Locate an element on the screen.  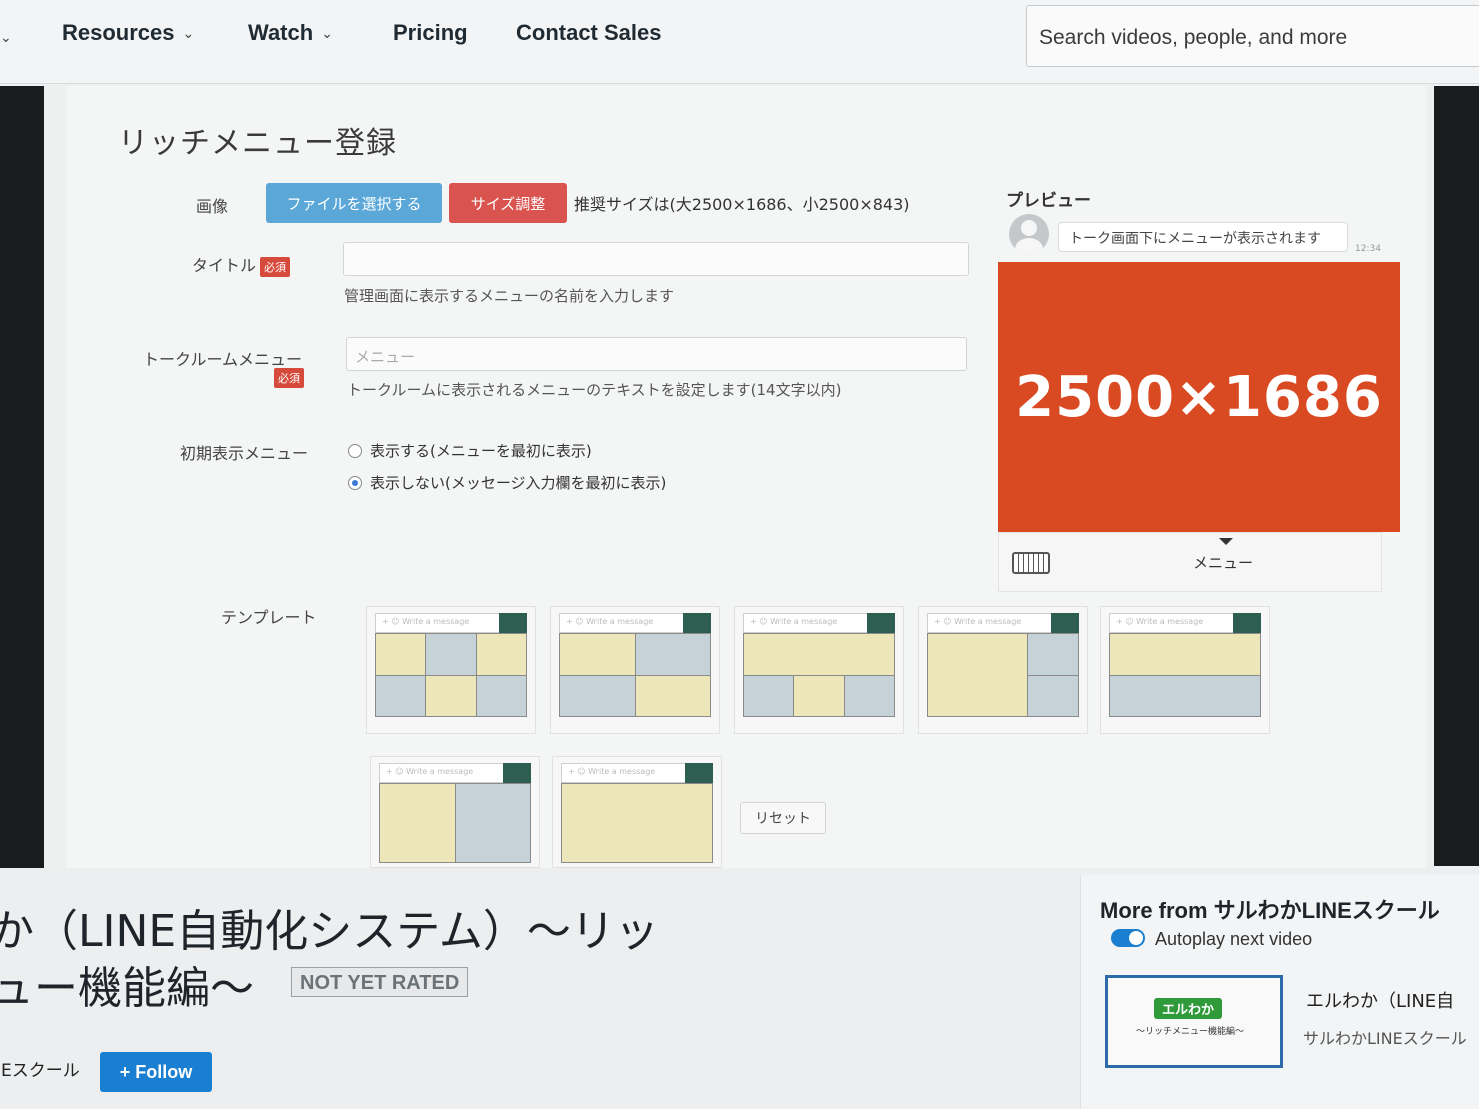
talk-menu-help: トークルームに表示されるメニューのテキストを設定します(14文字以内) is located at coordinates (594, 390).